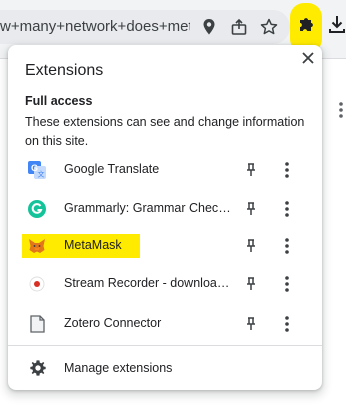 The image size is (346, 412). I want to click on stream-recorder-icon, so click(37, 284).